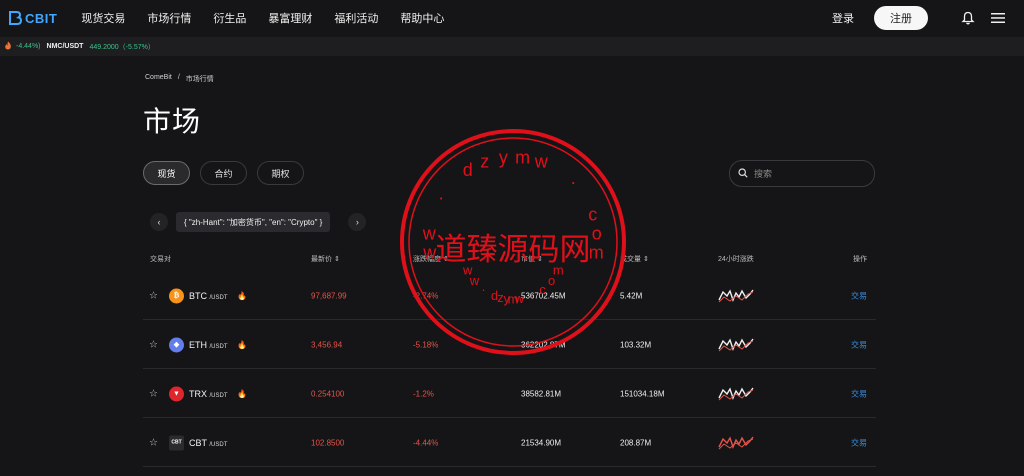 Image resolution: width=1024 pixels, height=476 pixels. Describe the element at coordinates (103, 18) in the screenshot. I see `nav-spot-trading: 现货交易` at that location.